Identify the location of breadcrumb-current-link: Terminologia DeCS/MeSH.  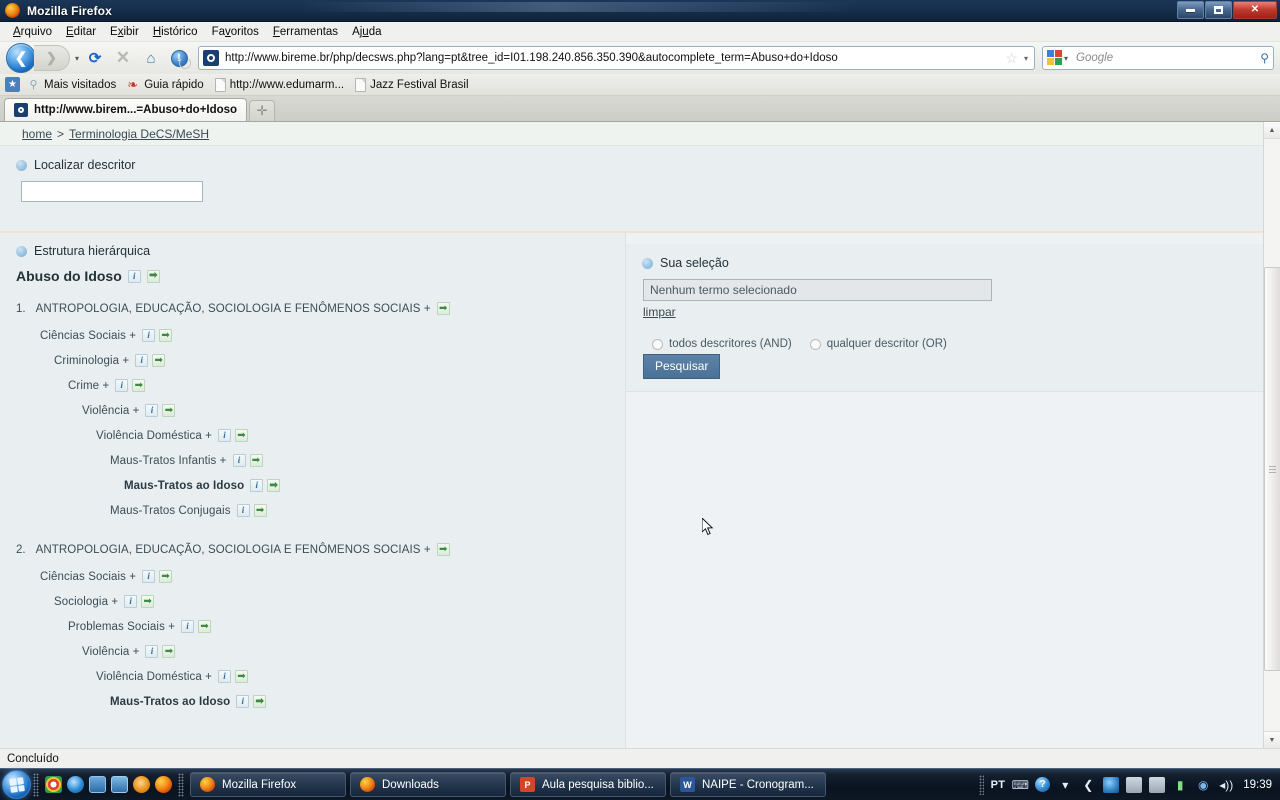
(139, 134).